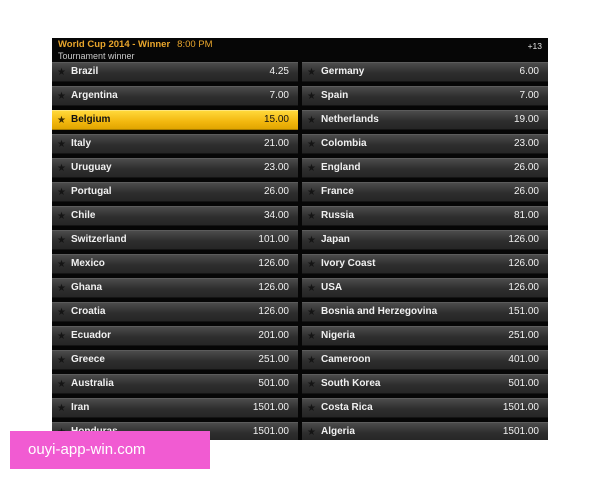 The height and width of the screenshot is (480, 600). I want to click on team-name: Spain, so click(335, 95).